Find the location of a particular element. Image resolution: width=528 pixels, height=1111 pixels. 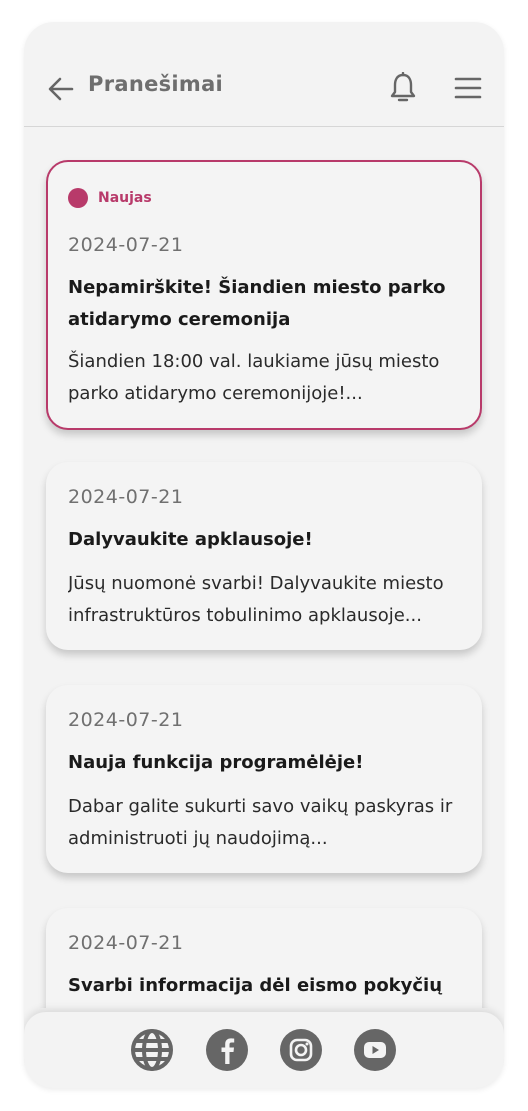

menu-button is located at coordinates (468, 88).